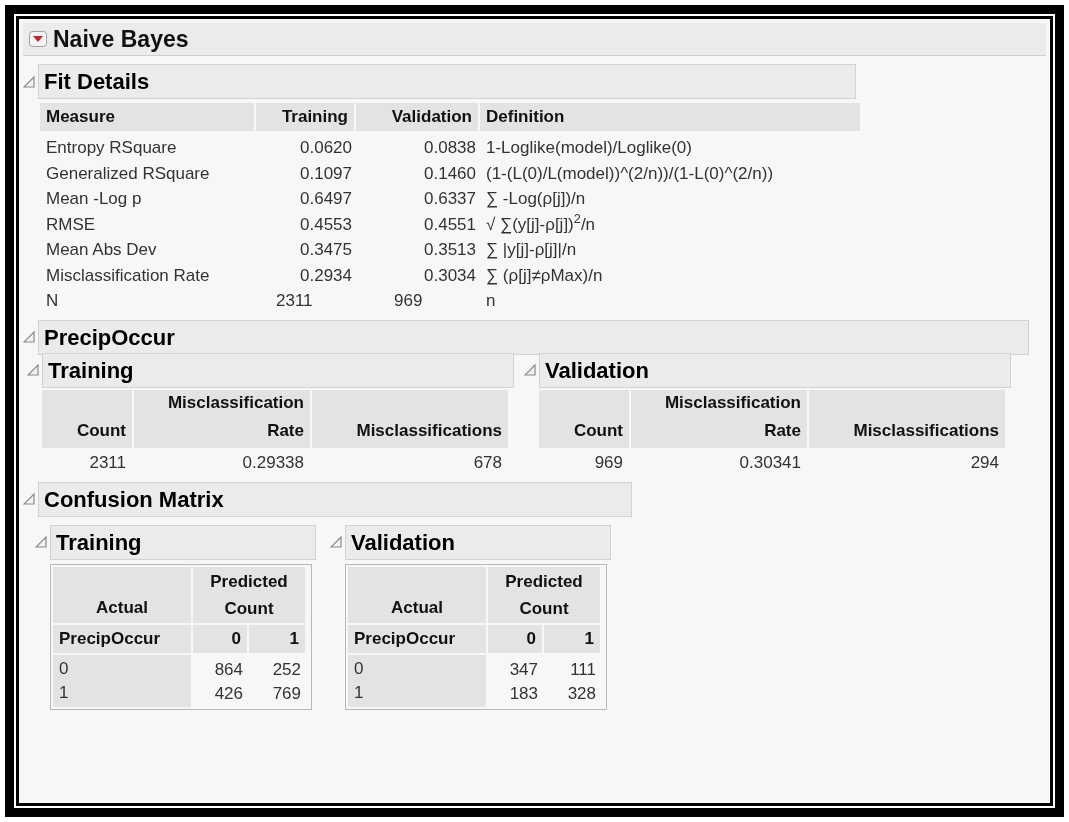  Describe the element at coordinates (450, 199) in the screenshot. I see `table-cell-text: 0.6337` at that location.